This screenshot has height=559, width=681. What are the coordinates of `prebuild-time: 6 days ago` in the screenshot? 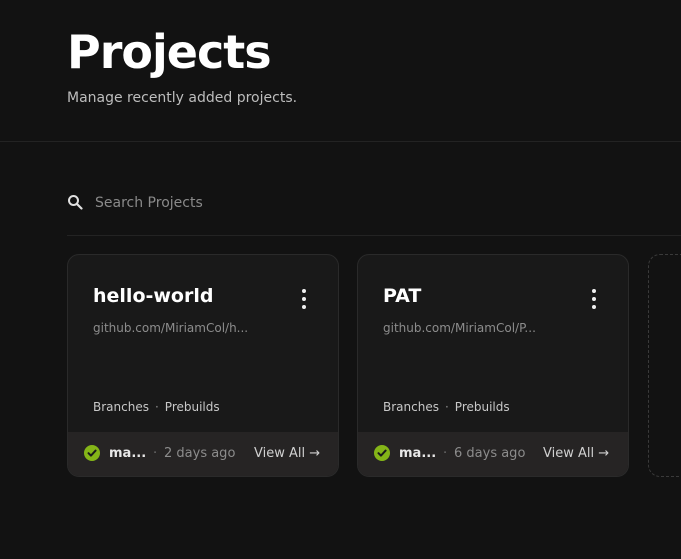 It's located at (490, 453).